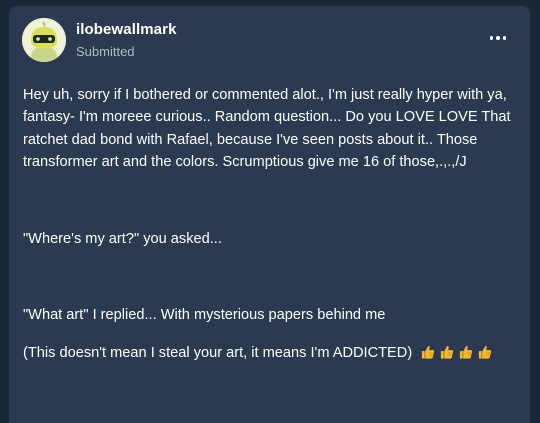 This screenshot has height=423, width=540. What do you see at coordinates (126, 29) in the screenshot?
I see `post-username: ilobewallmark` at bounding box center [126, 29].